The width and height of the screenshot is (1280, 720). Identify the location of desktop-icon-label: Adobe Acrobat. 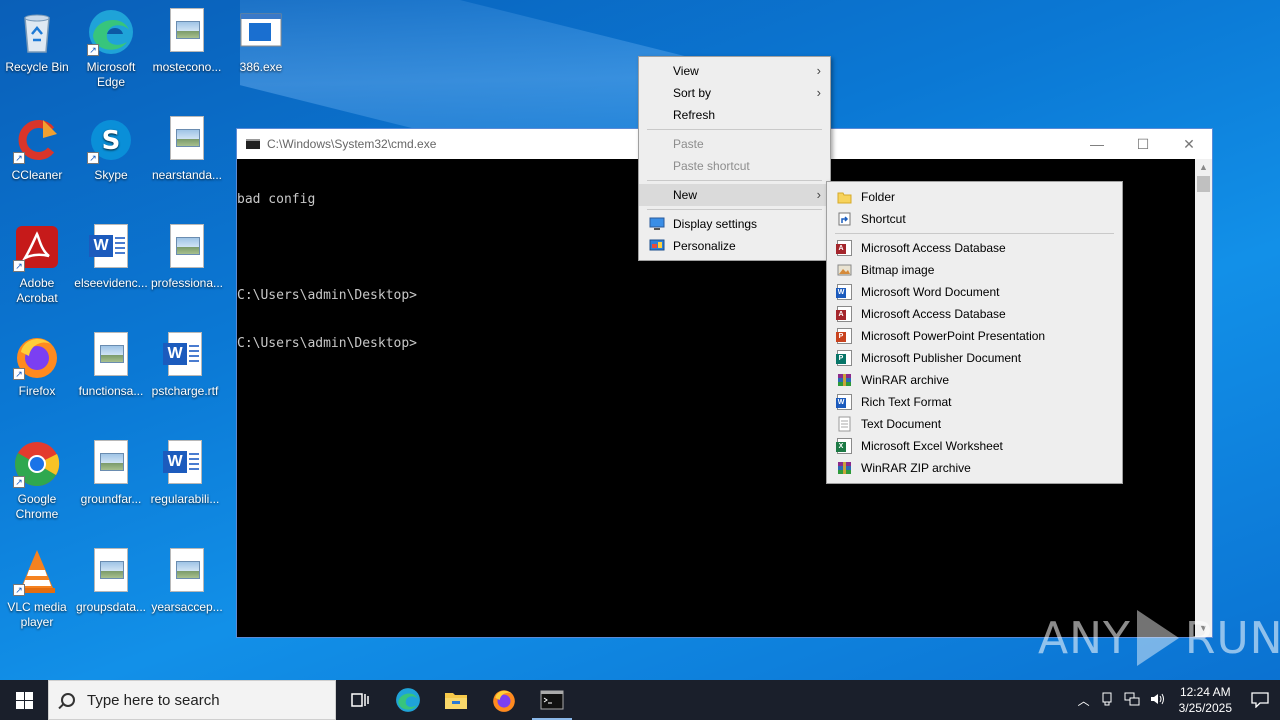
(37, 290).